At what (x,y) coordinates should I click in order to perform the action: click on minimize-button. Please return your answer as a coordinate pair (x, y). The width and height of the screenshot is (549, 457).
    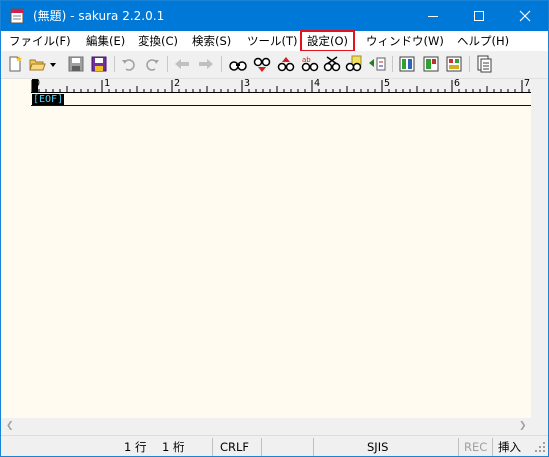
    Looking at the image, I should click on (433, 16).